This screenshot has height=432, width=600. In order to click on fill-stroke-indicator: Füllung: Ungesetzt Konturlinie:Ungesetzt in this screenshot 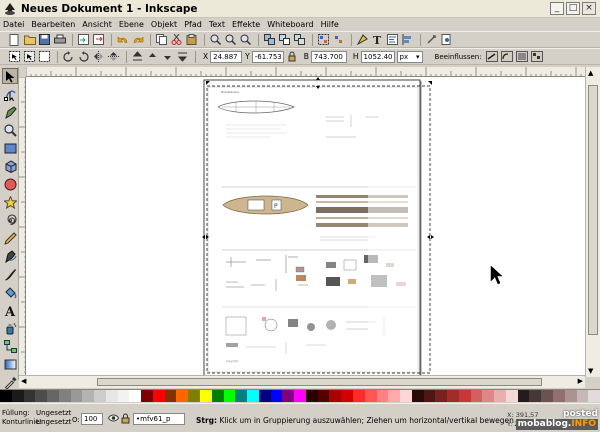, I will do `click(36, 418)`.